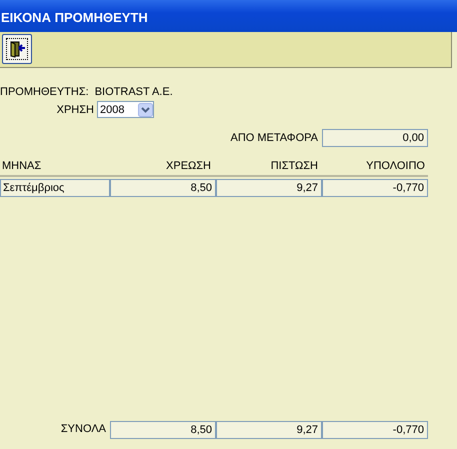 The width and height of the screenshot is (457, 449). What do you see at coordinates (269, 430) in the screenshot?
I see `total-cell: 9,27` at bounding box center [269, 430].